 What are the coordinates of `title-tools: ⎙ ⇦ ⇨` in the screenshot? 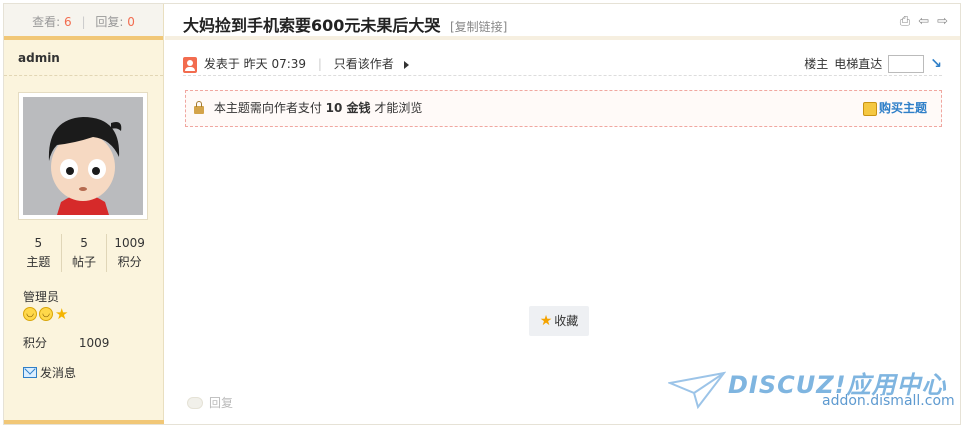 It's located at (924, 21).